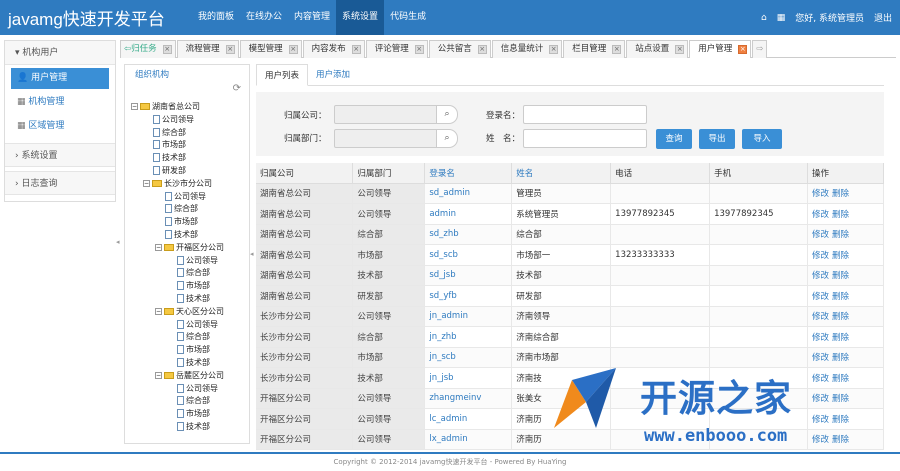 The height and width of the screenshot is (471, 900). What do you see at coordinates (570, 316) in the screenshot?
I see `table-row: 长沙市分公司 公司领导 jn_admin 济南领导 修改 删除` at bounding box center [570, 316].